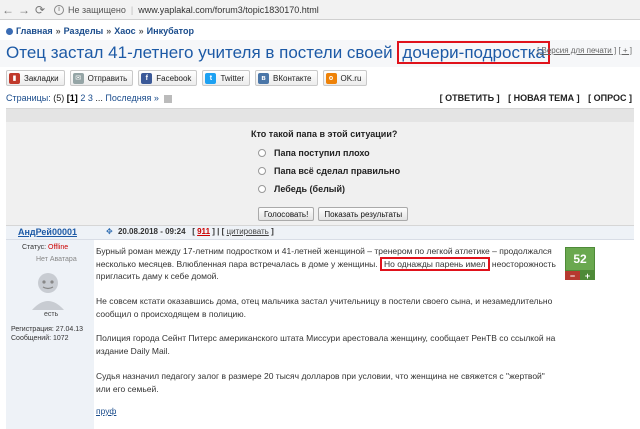 The image size is (640, 429). I want to click on share-facebook-button: f Facebook, so click(168, 78).